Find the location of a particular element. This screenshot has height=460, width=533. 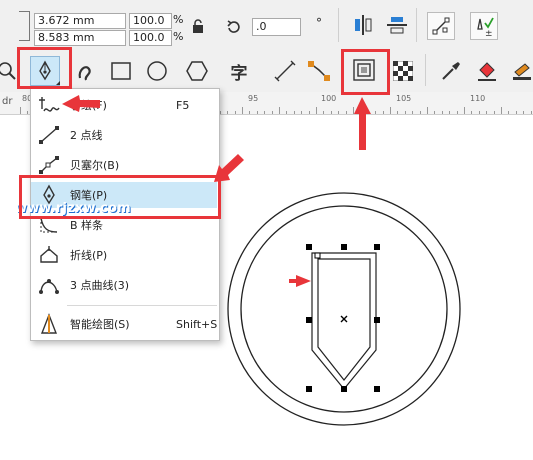

arrow-menu-item-icon is located at coordinates (229, 168).